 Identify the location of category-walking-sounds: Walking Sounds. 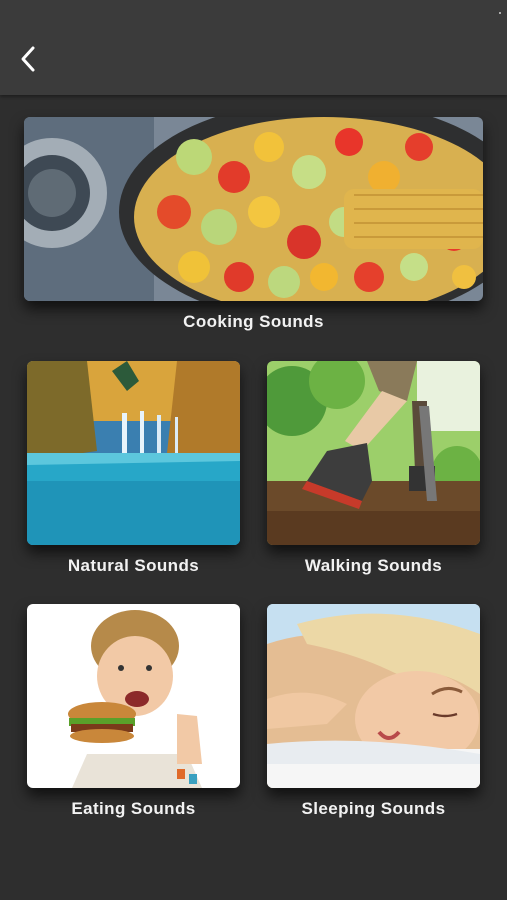
(373, 470).